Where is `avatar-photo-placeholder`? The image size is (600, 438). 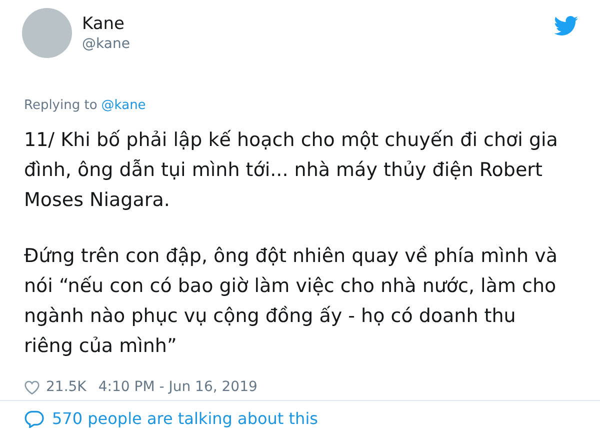 avatar-photo-placeholder is located at coordinates (47, 33).